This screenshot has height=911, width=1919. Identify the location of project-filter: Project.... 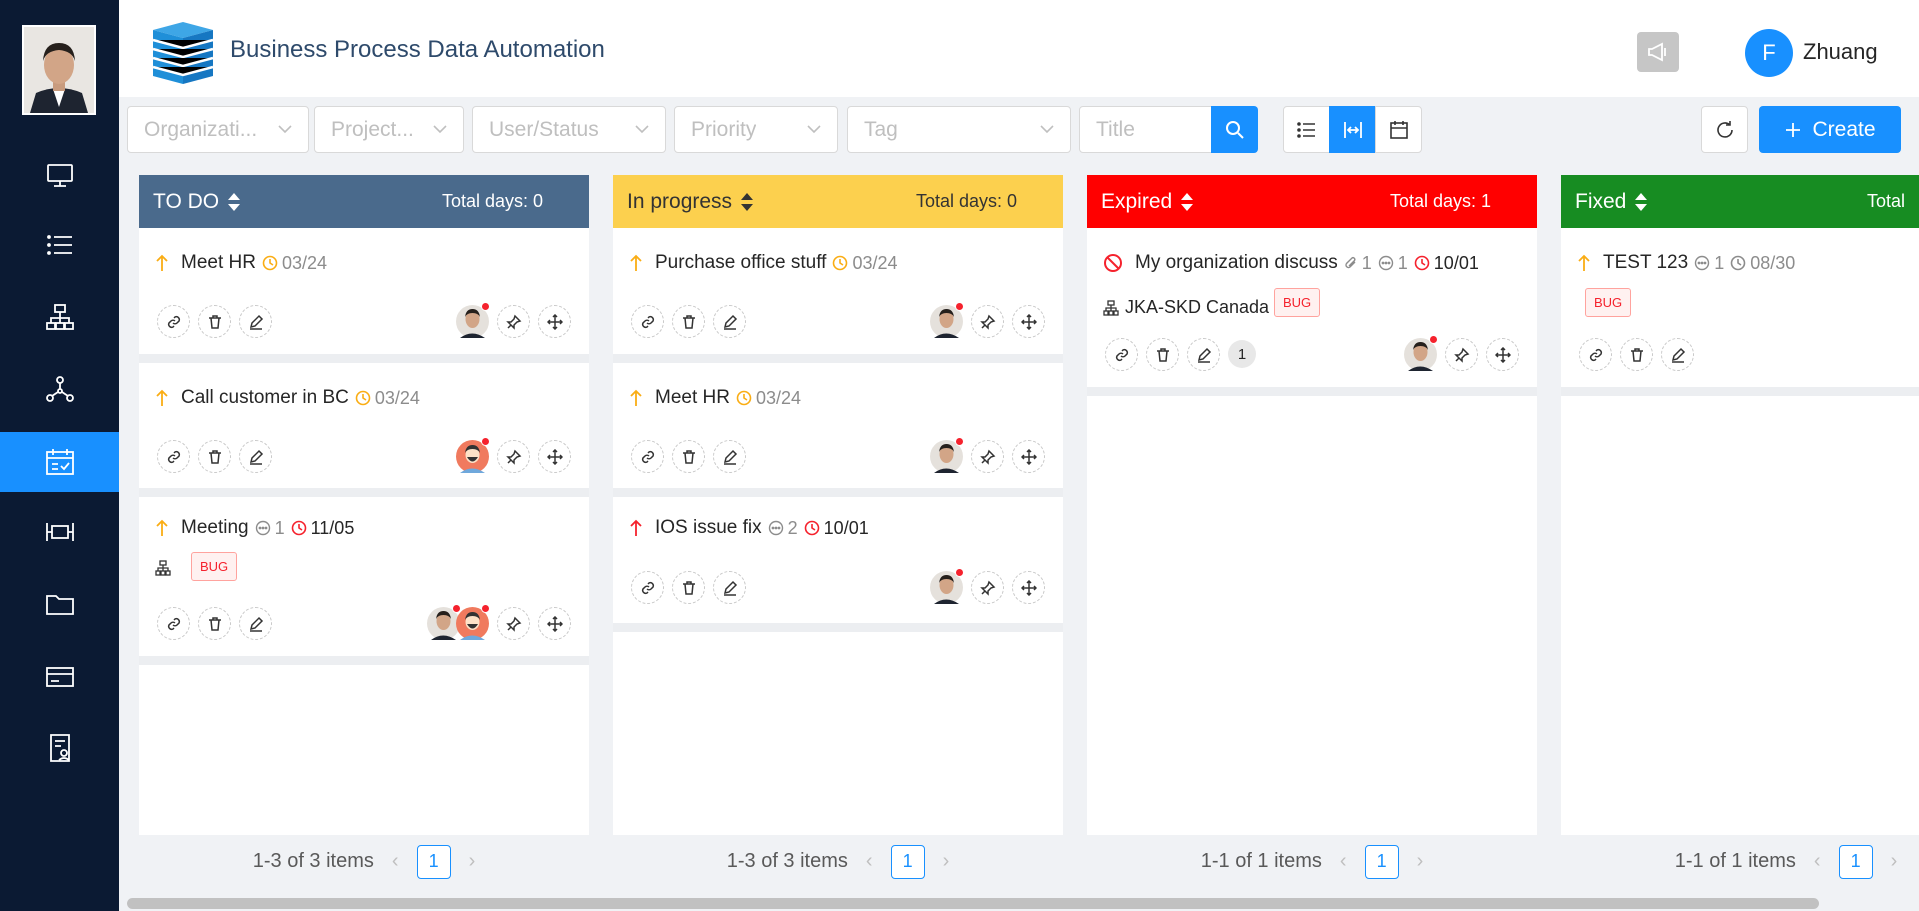
(389, 129).